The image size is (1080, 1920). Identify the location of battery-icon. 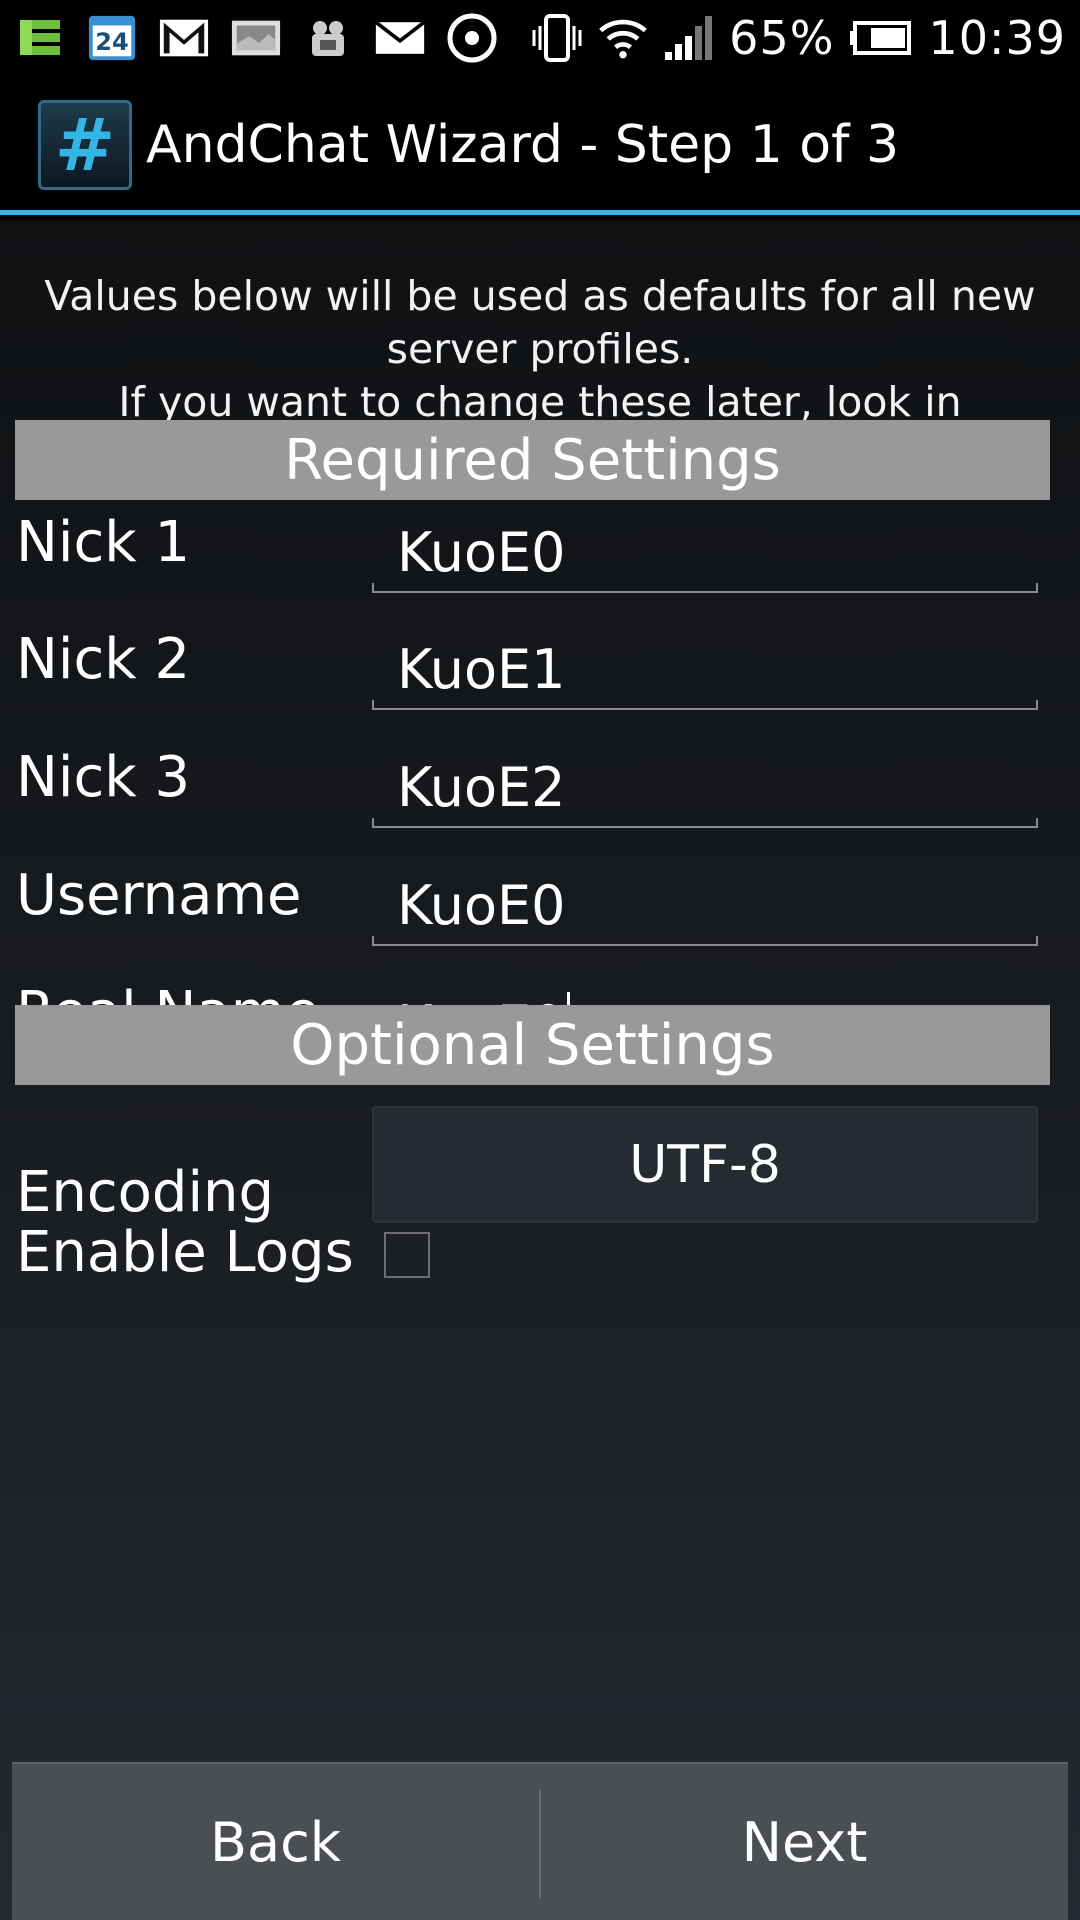
(881, 38).